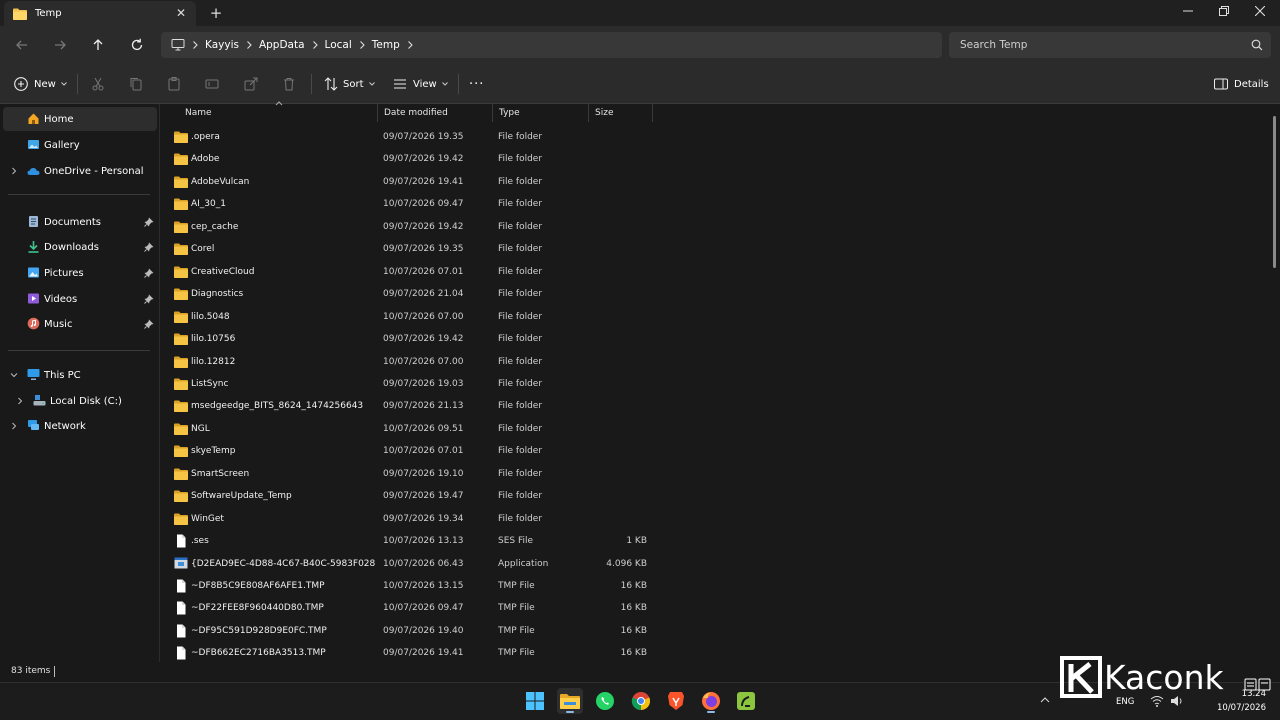 This screenshot has height=720, width=1280. I want to click on file-row: CreativeCloud 10/07/2026 07.01 File folder, so click(710, 272).